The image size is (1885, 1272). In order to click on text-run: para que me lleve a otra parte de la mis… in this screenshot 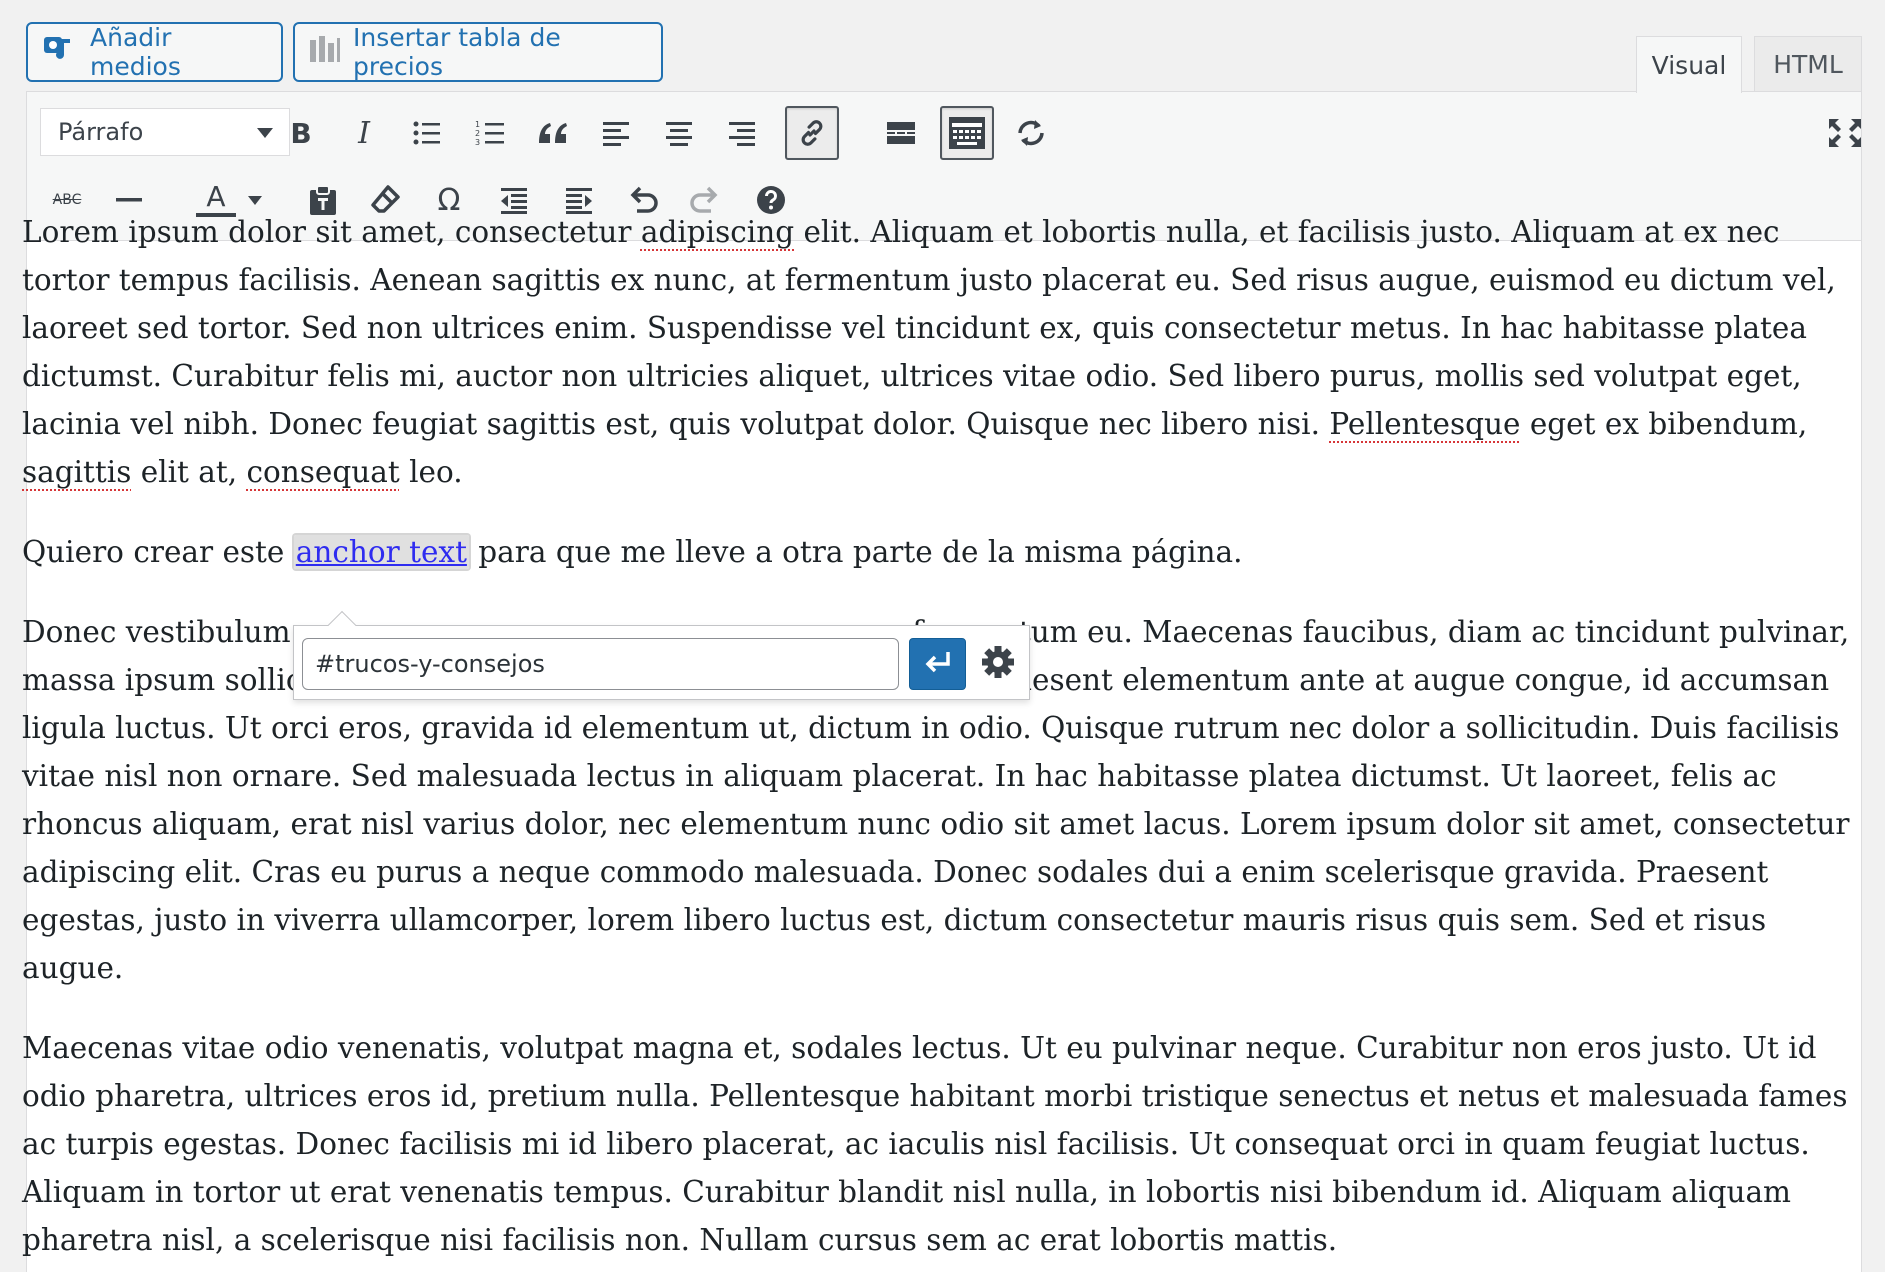, I will do `click(855, 552)`.